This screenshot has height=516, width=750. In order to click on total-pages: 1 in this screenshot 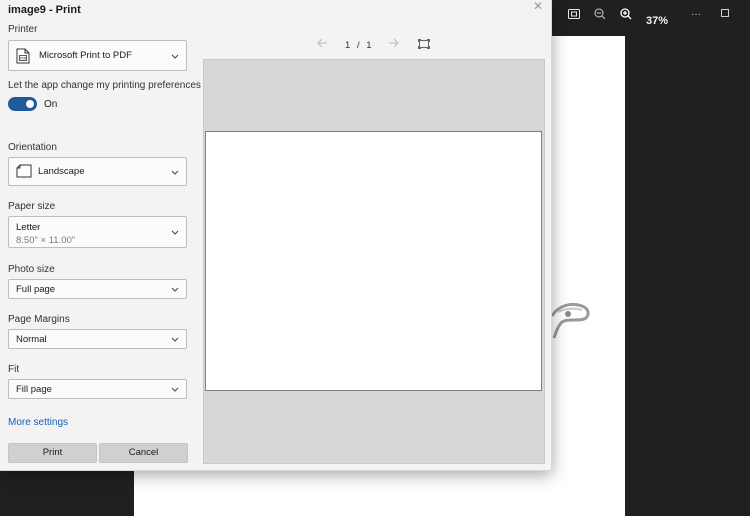, I will do `click(369, 45)`.